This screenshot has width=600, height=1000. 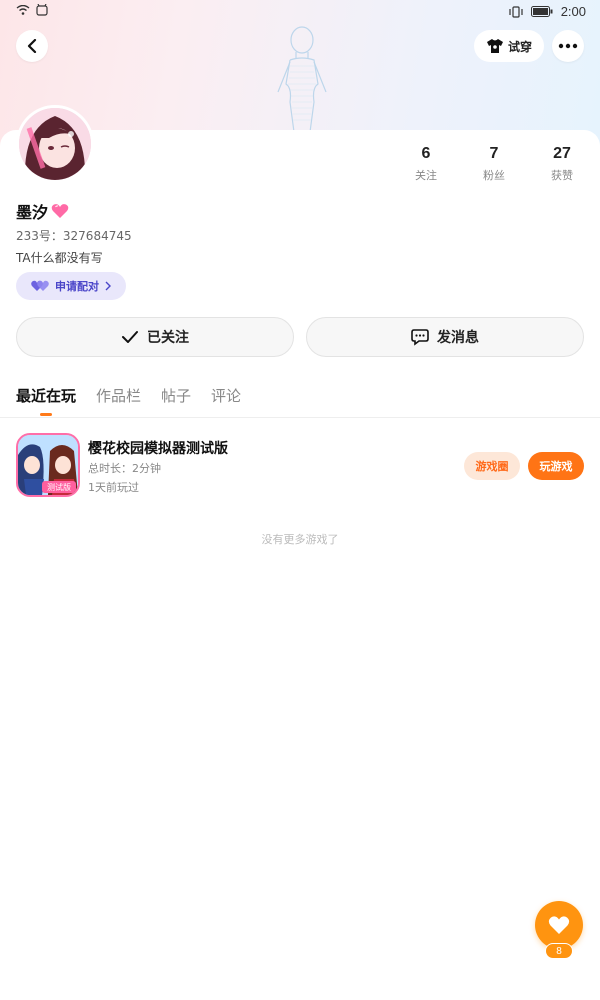 What do you see at coordinates (559, 951) in the screenshot?
I see `like-count-badge: 8` at bounding box center [559, 951].